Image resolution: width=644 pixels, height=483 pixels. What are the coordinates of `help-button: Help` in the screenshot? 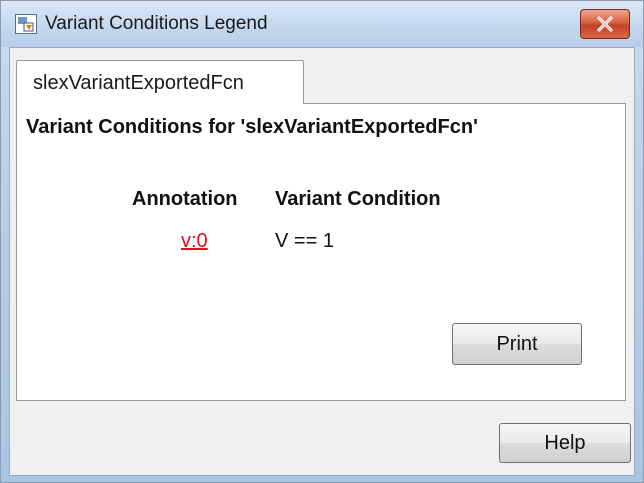 It's located at (565, 443).